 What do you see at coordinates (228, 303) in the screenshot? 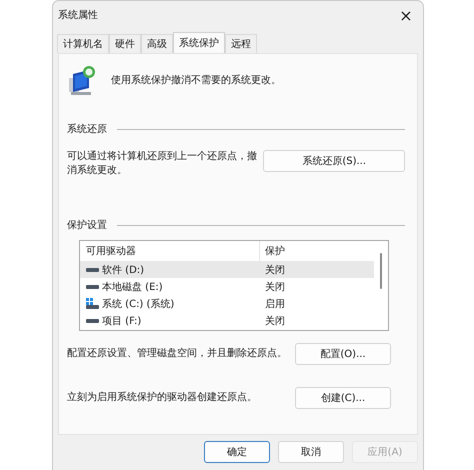
I see `drive-row: 系统 (C:) (系统) 启用` at bounding box center [228, 303].